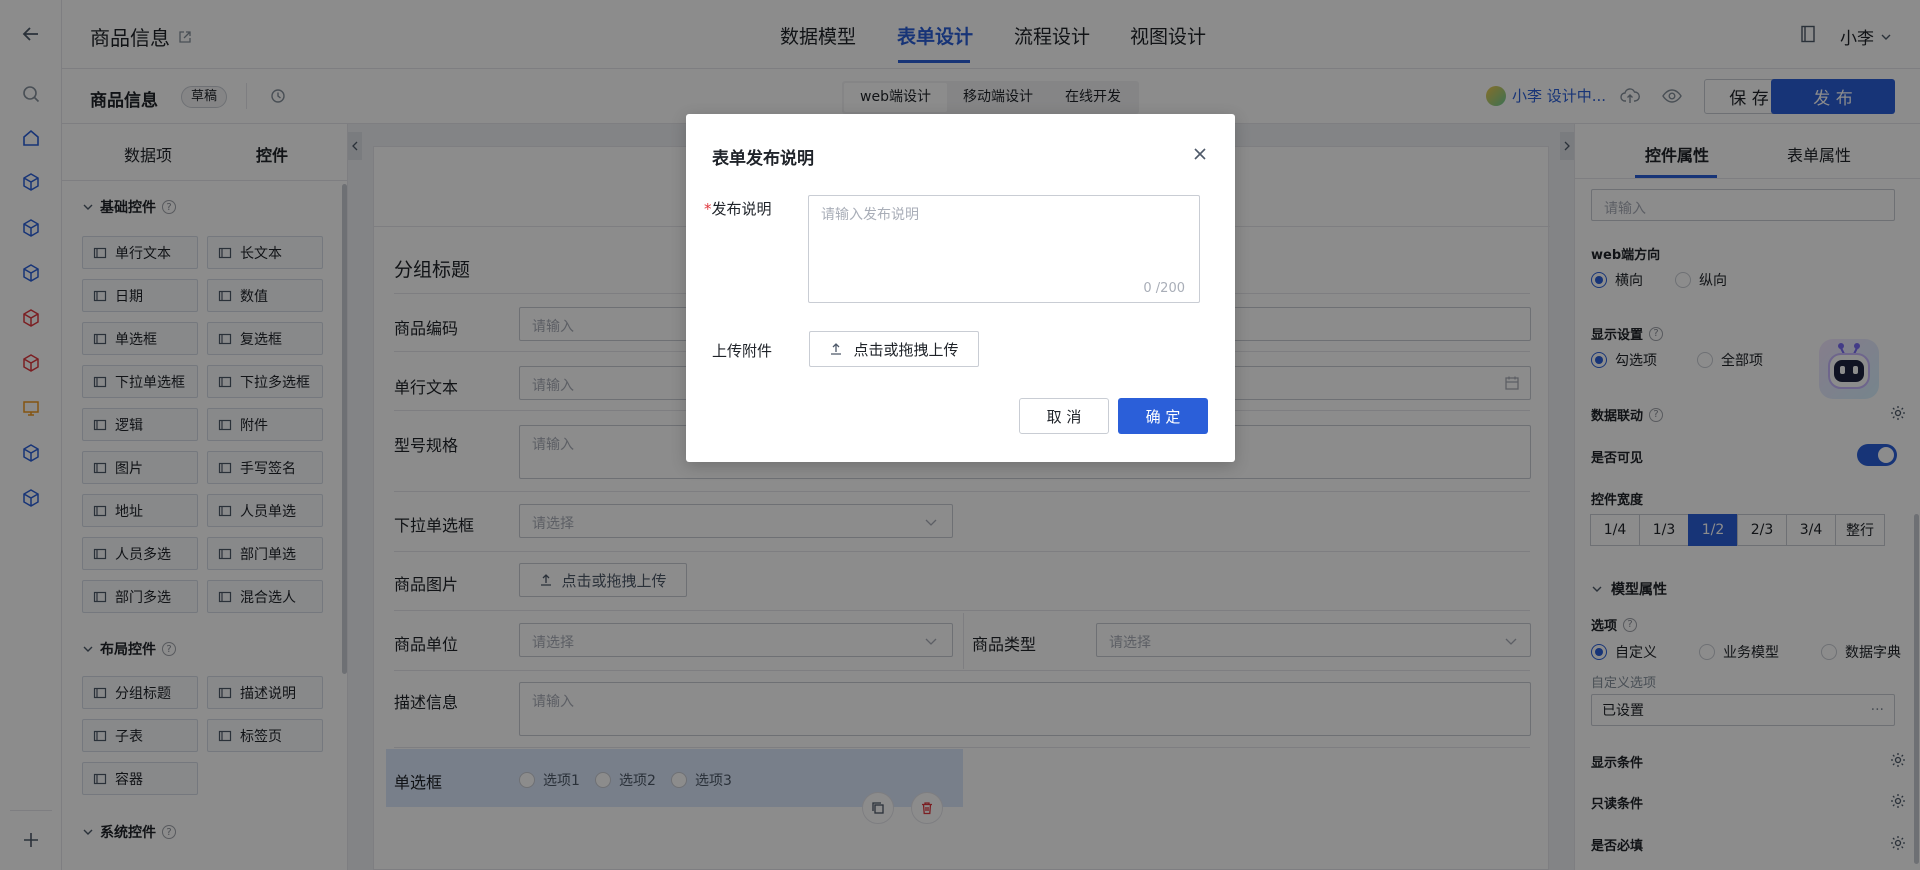 The image size is (1920, 870). Describe the element at coordinates (742, 351) in the screenshot. I see `attach-label: 上传附件` at that location.